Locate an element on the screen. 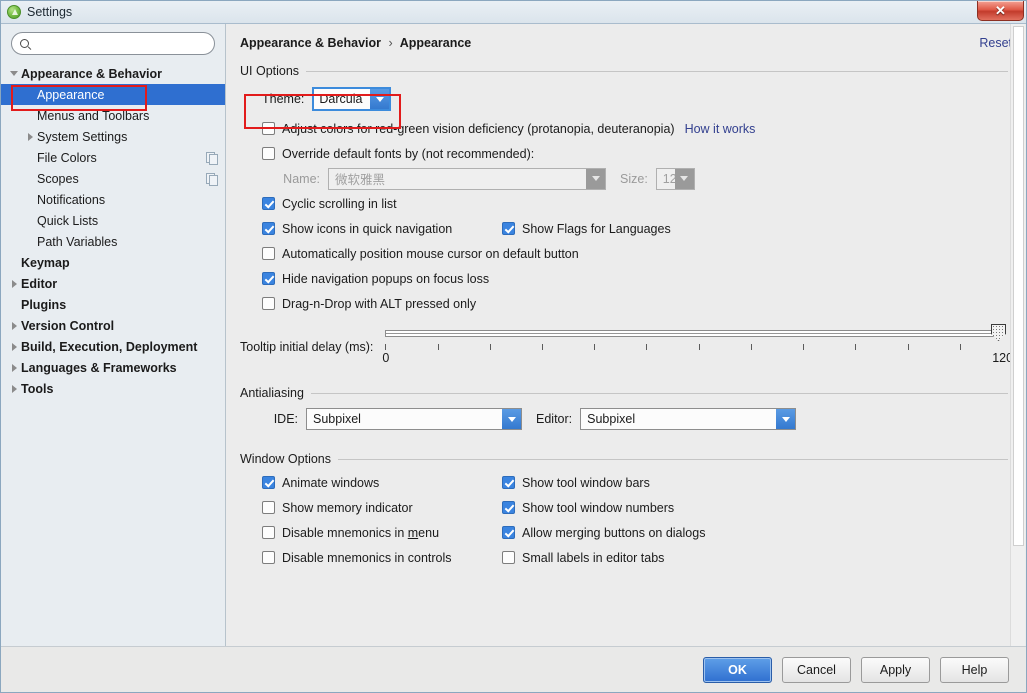 This screenshot has width=1027, height=693. sidebar-item-label: Build, Execution, Deployment is located at coordinates (109, 346).